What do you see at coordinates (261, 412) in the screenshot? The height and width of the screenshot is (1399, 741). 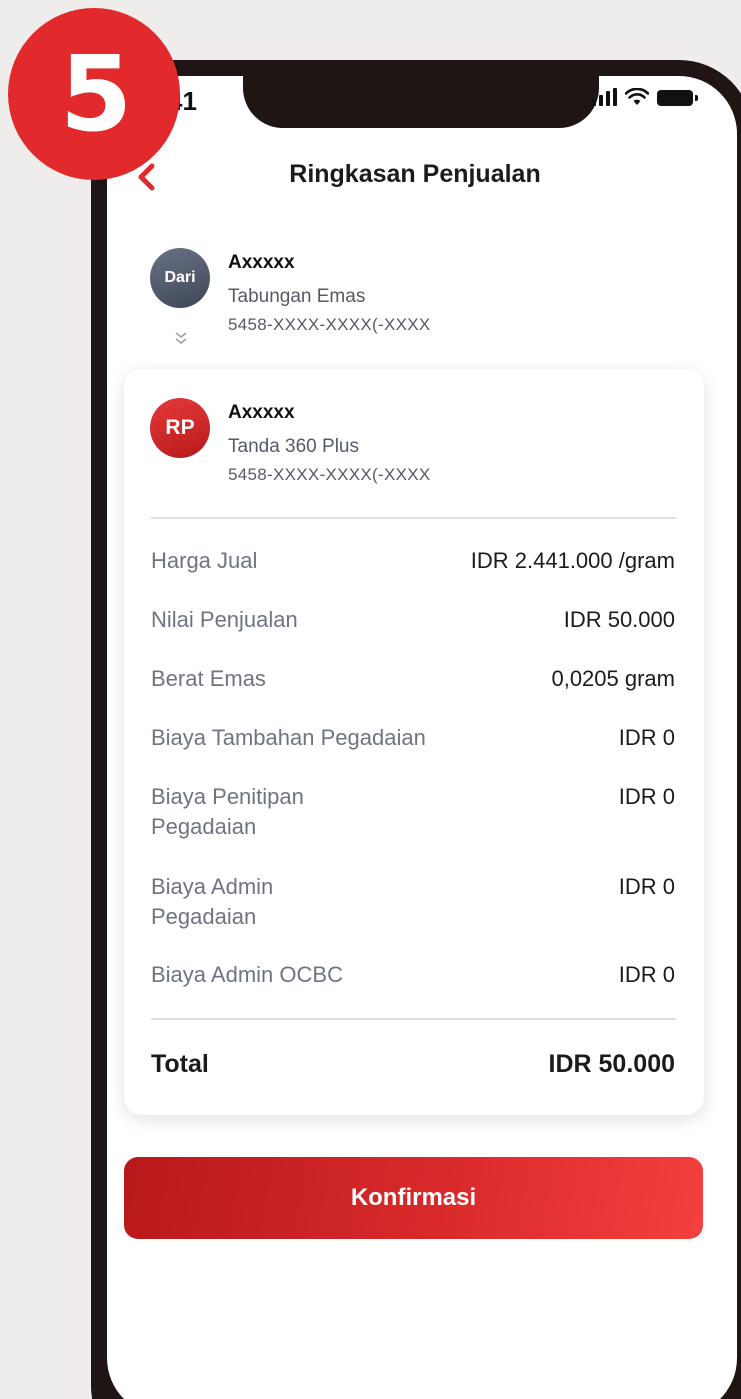 I see `to-account-name: Axxxxx` at bounding box center [261, 412].